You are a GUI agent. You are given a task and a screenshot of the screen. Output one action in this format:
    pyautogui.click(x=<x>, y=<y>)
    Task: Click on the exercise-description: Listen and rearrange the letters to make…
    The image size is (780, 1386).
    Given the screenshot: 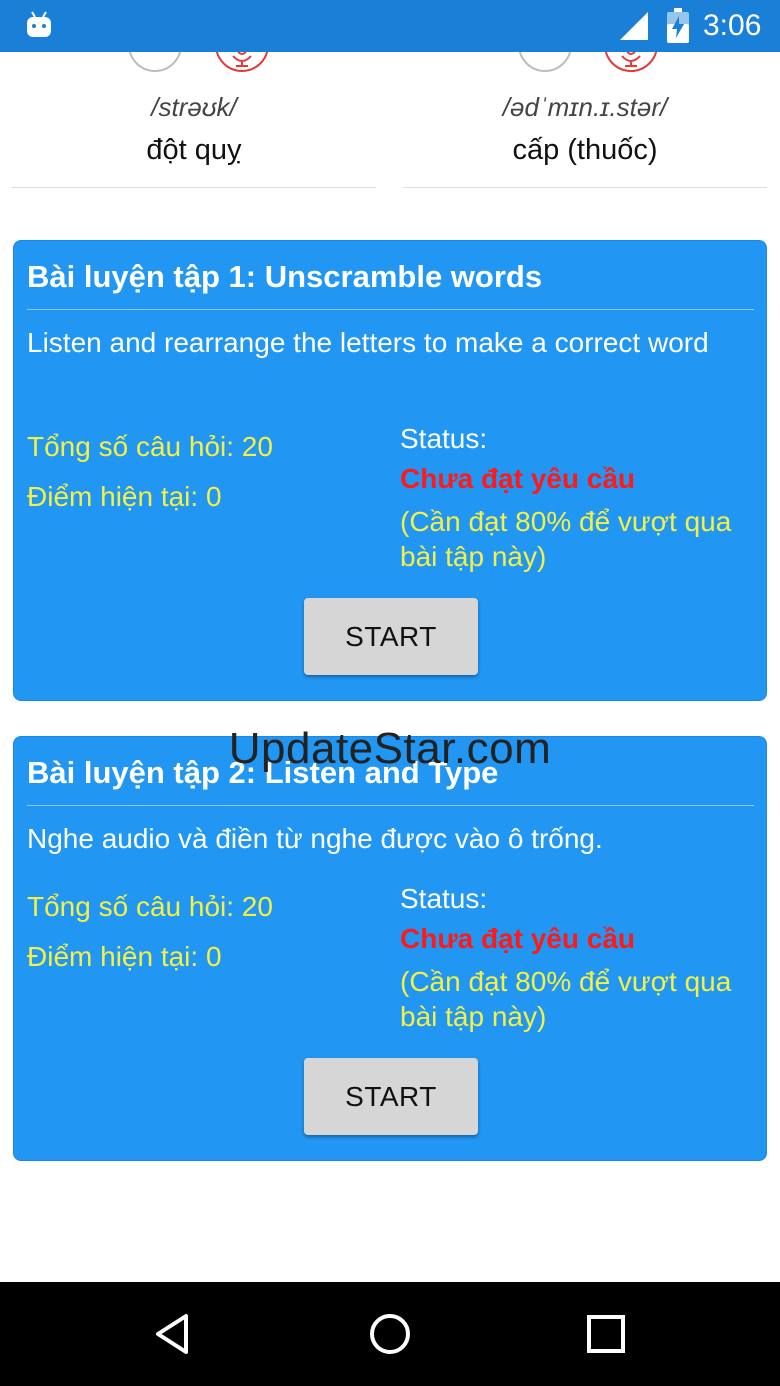 What is the action you would take?
    pyautogui.click(x=368, y=342)
    